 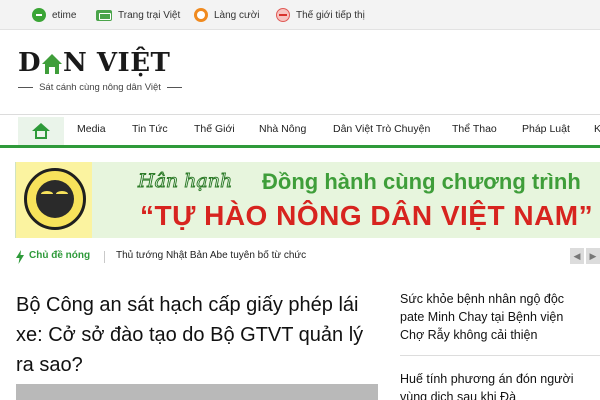 I want to click on hot-topic-headline: Thủ tướng Nhật Bản Abe tuyên bố từ chức, so click(x=211, y=255).